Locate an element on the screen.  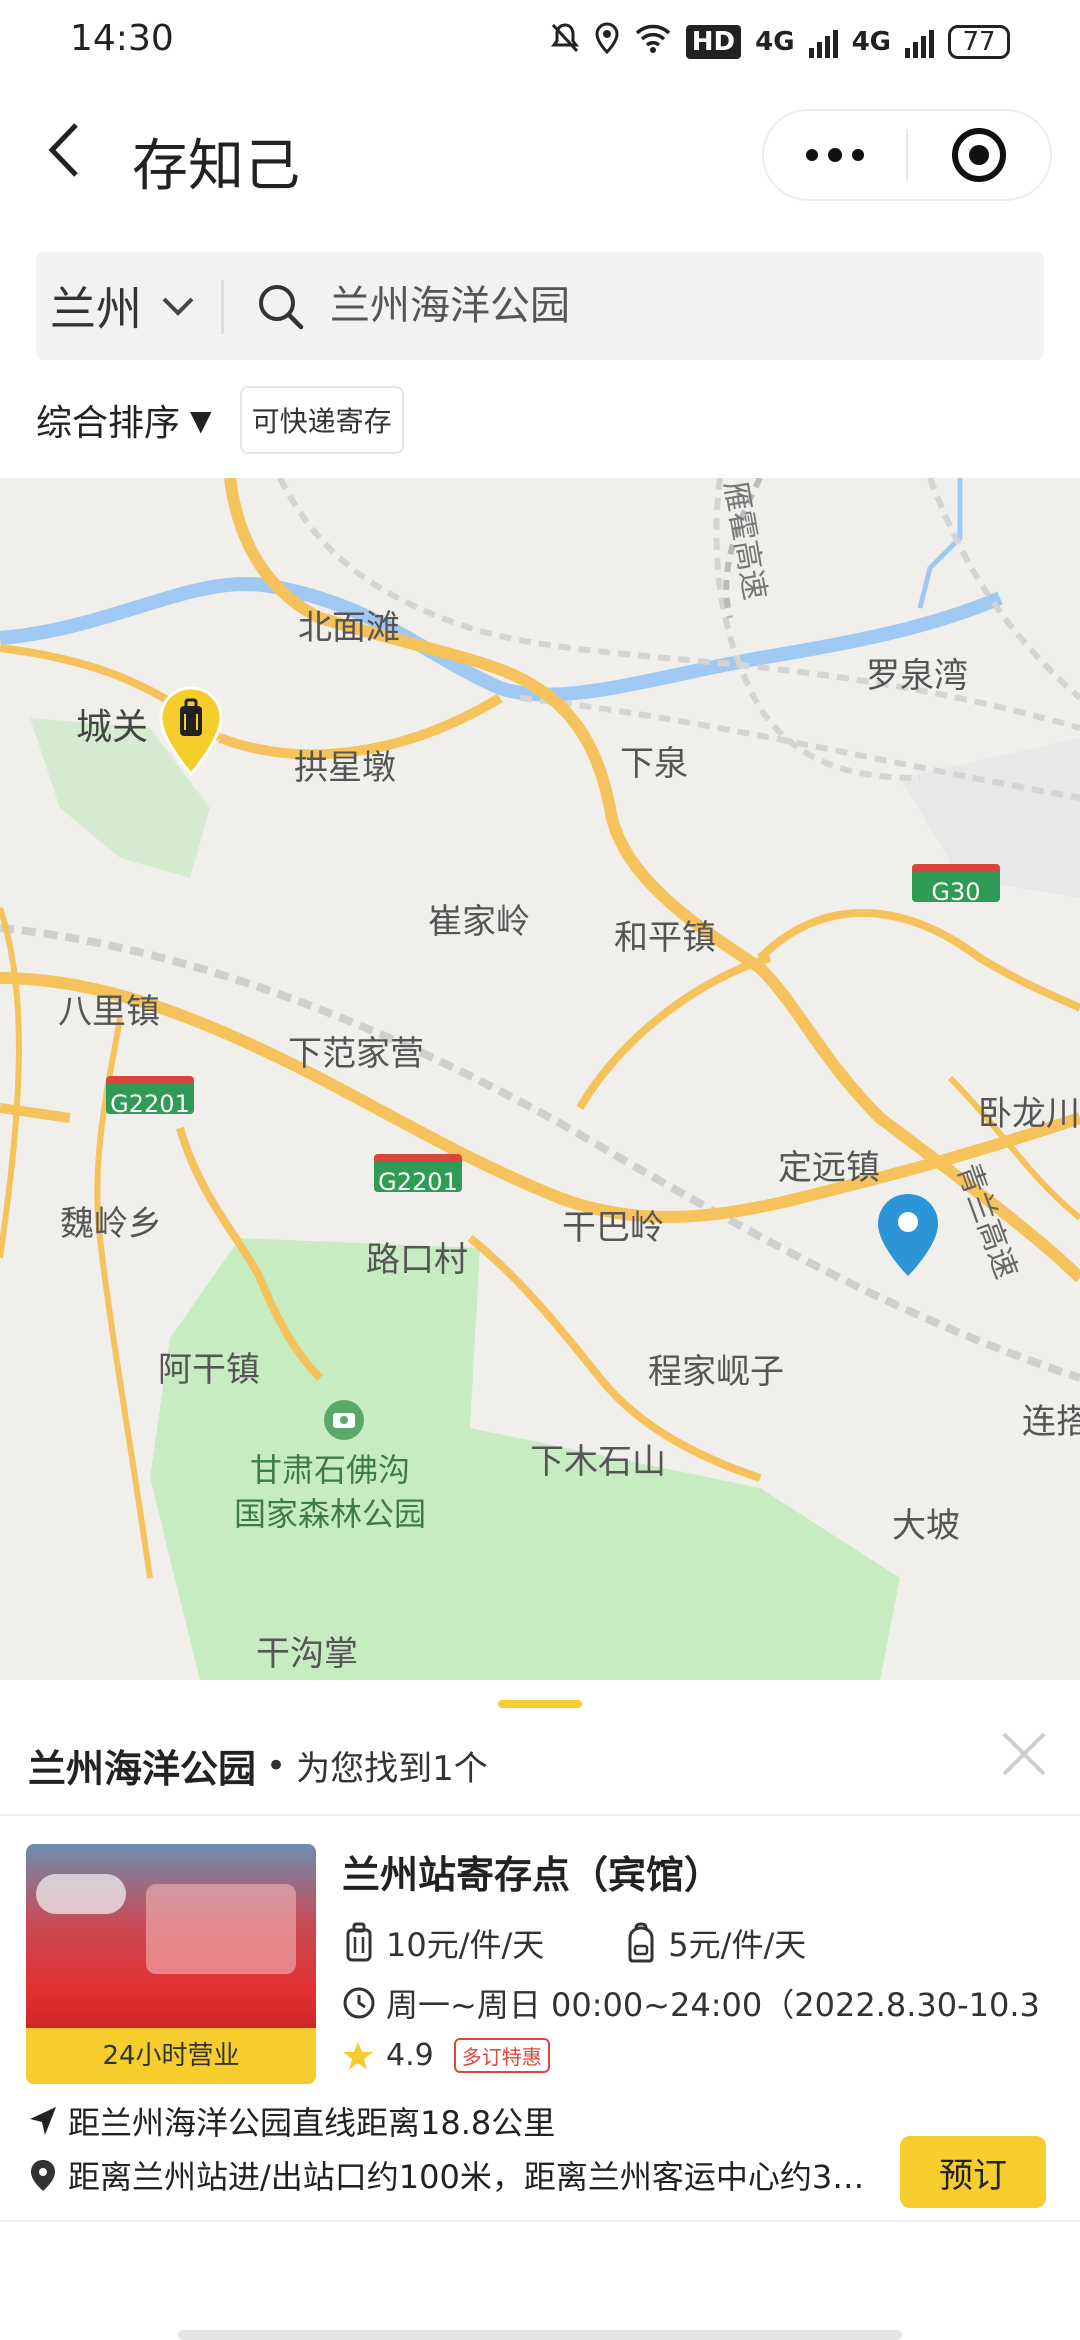
search-input is located at coordinates (670, 306).